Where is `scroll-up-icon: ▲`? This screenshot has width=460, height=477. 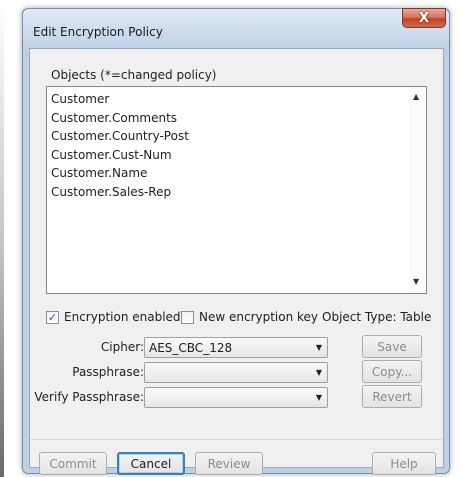 scroll-up-icon: ▲ is located at coordinates (416, 96).